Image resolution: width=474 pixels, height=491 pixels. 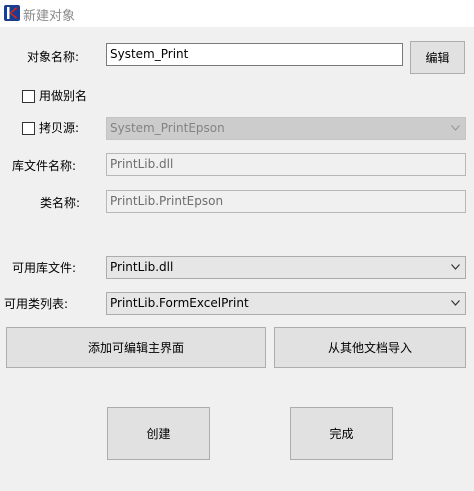 I want to click on app-logo-icon, so click(x=12, y=13).